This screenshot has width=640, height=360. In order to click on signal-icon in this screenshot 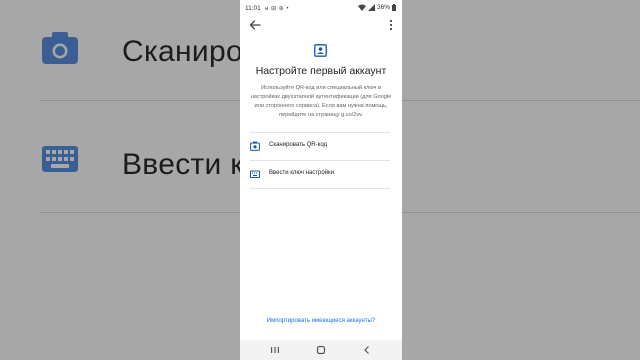, I will do `click(371, 7)`.